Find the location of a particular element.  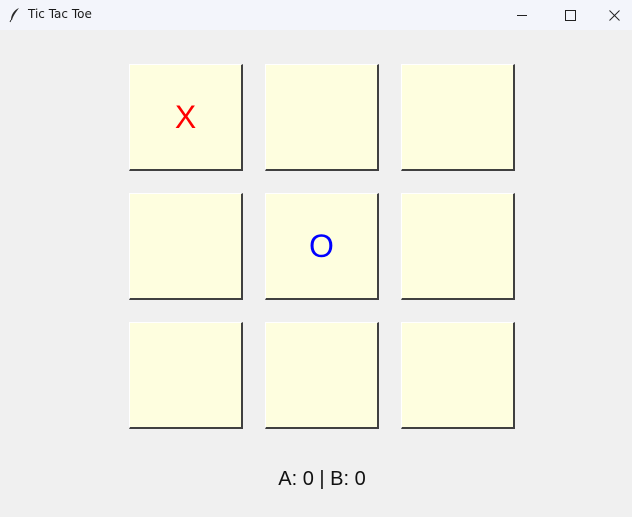

minimize-icon is located at coordinates (522, 15).